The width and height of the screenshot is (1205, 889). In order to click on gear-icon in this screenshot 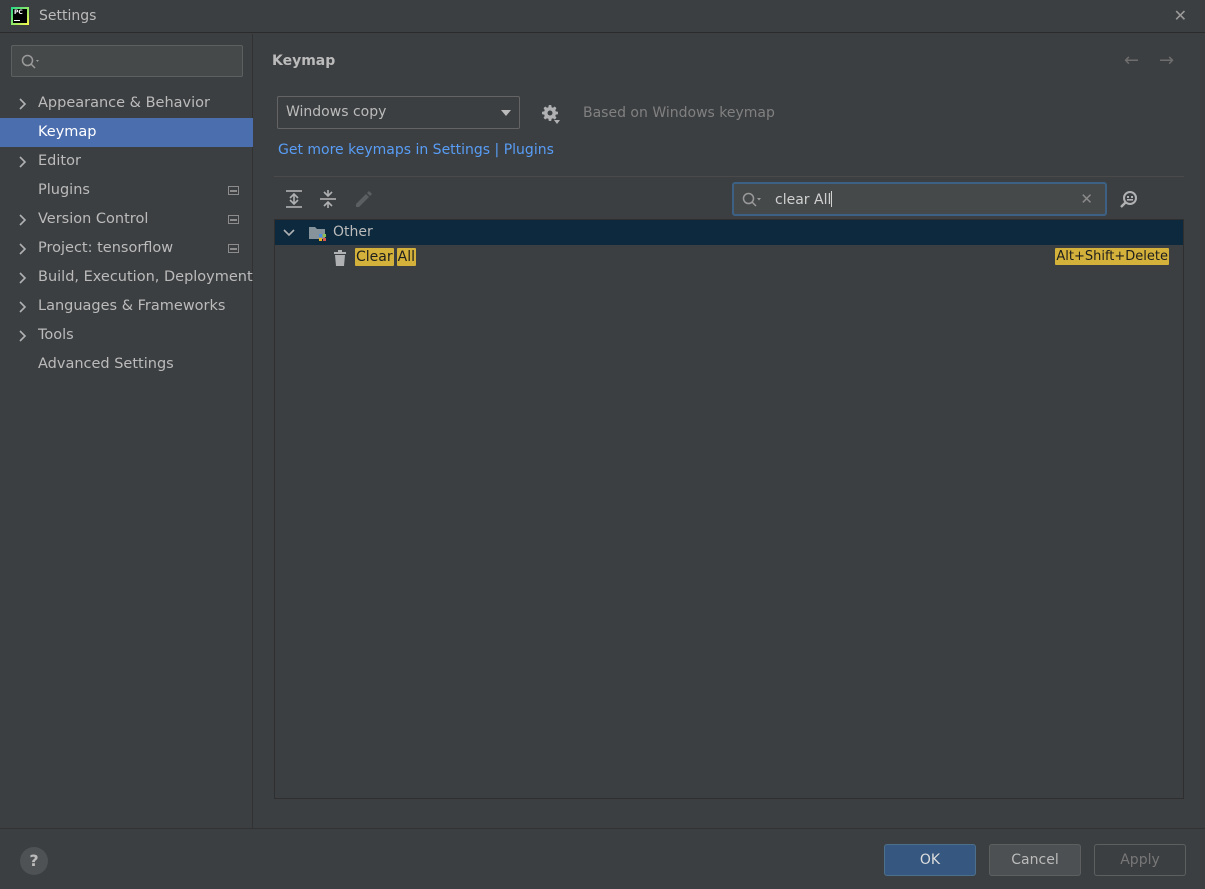, I will do `click(551, 115)`.